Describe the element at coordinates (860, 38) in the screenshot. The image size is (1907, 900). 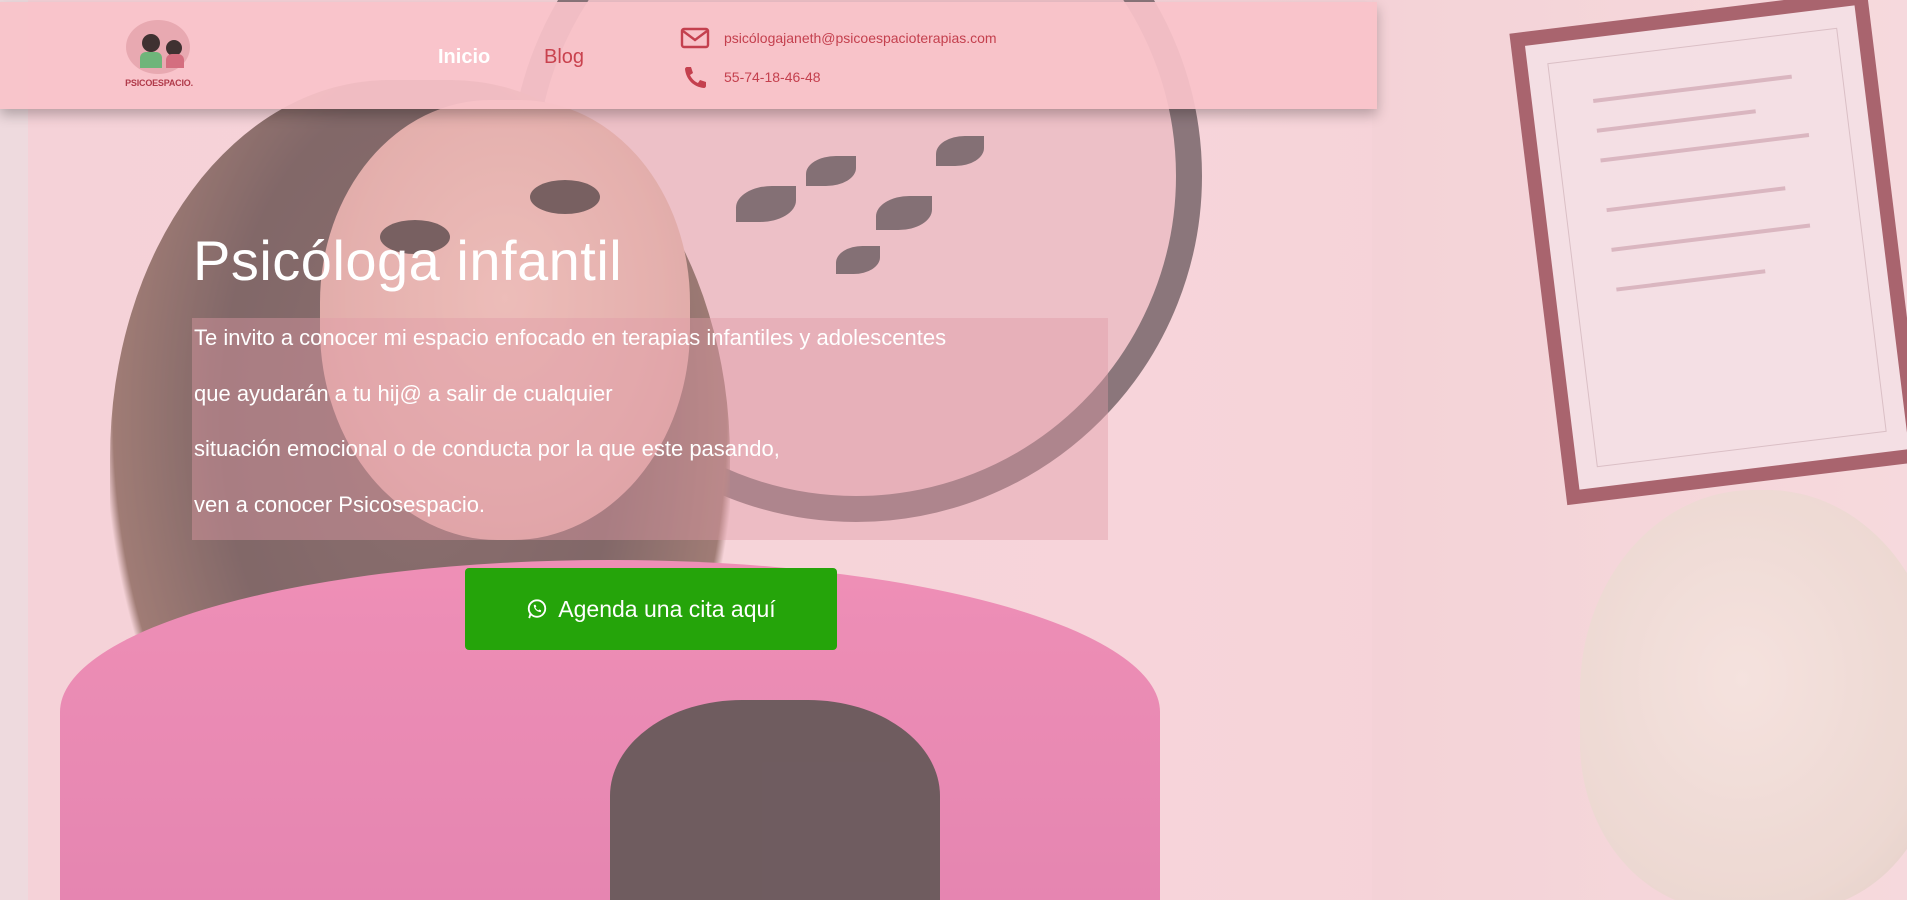
I see `contact-email-text: psicólogajaneth@psicoespacioterapias.com` at that location.